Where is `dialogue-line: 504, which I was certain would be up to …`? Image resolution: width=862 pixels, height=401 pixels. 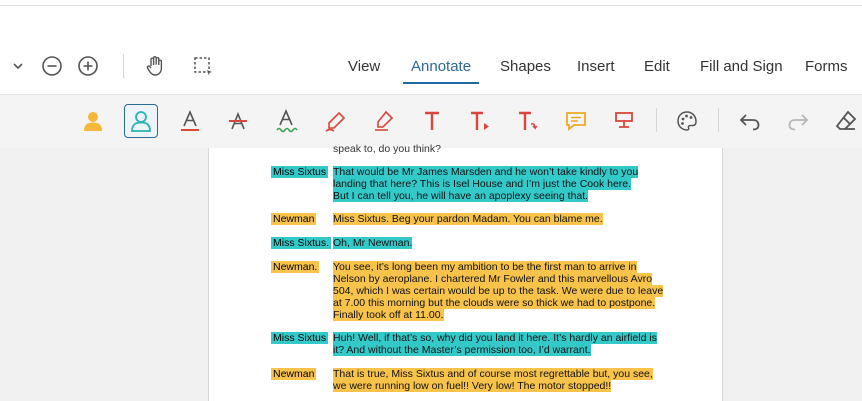 dialogue-line: 504, which I was certain would be up to … is located at coordinates (498, 291).